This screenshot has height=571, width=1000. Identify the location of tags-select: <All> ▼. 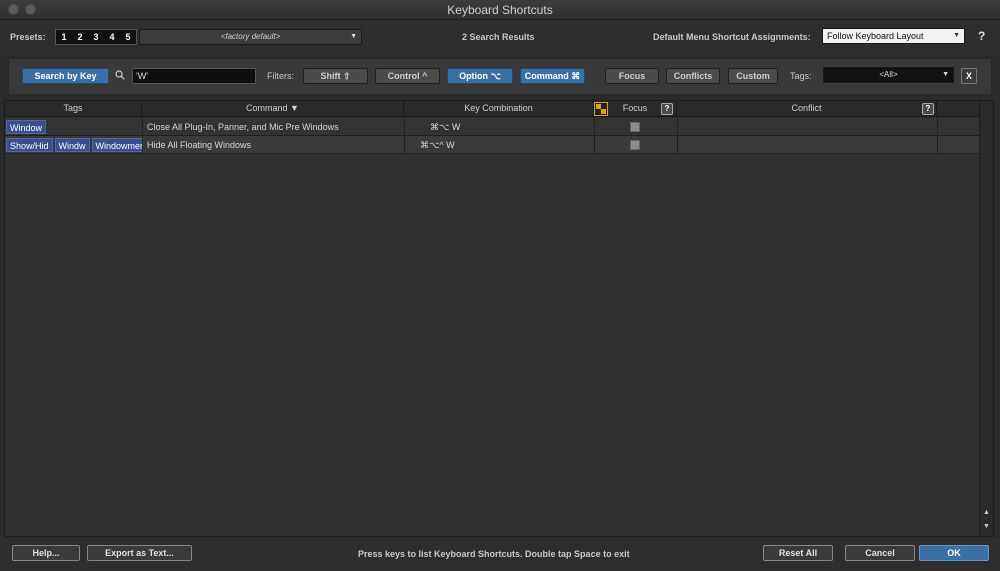
(888, 75).